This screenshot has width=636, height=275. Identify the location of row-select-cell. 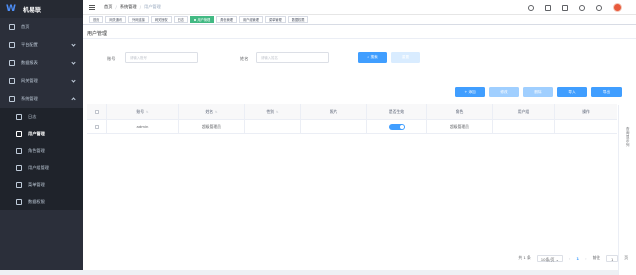
(97, 126).